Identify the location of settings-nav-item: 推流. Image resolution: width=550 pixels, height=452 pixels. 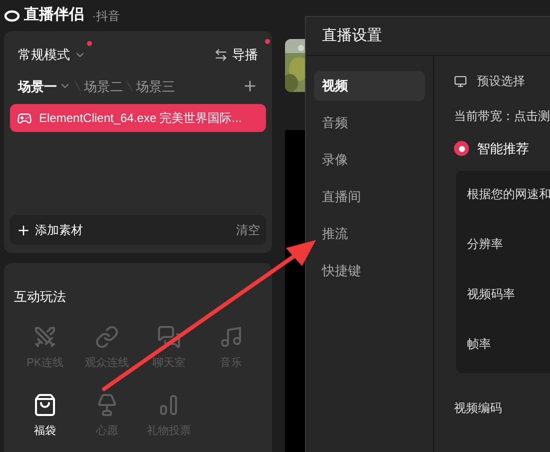
(369, 234).